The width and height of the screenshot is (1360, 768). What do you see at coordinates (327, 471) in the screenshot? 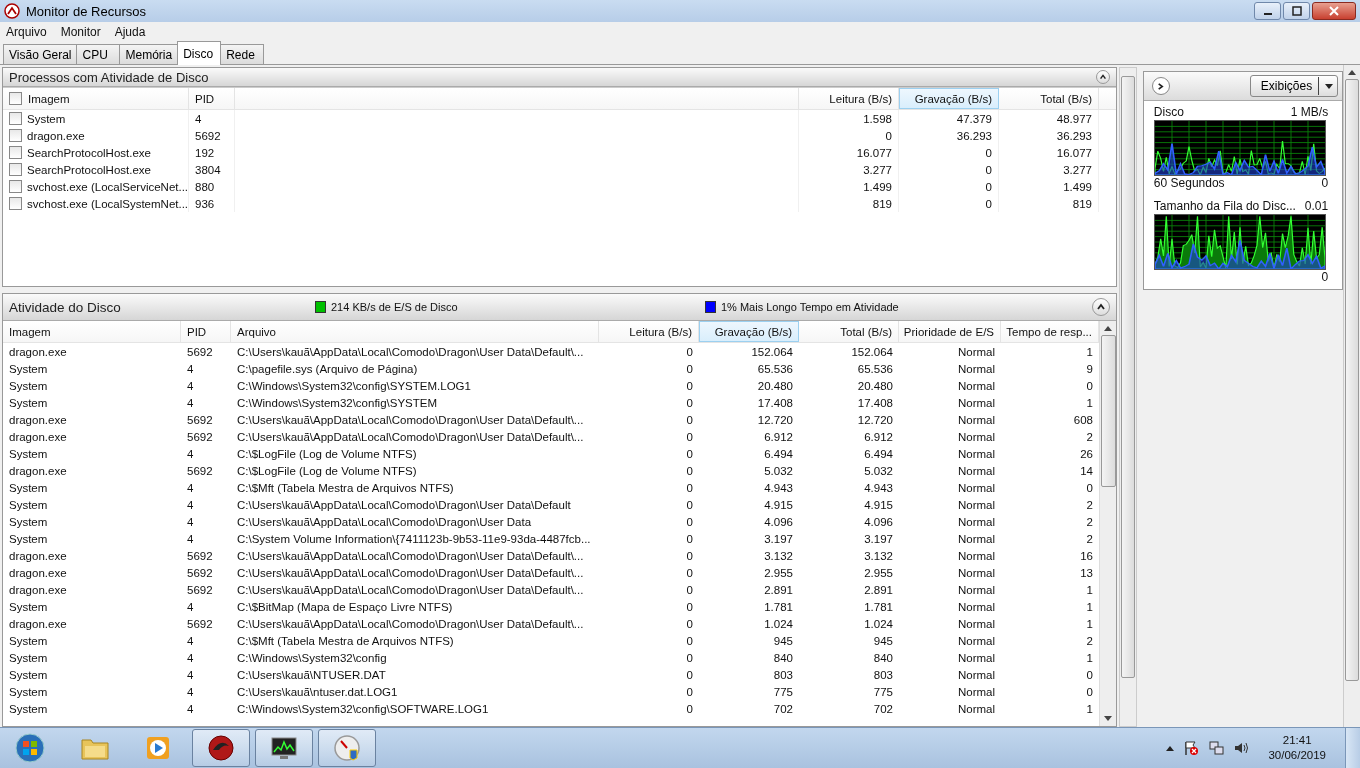
I see `table-cell-text: C:\$LogFile (Log de Volume NTFS)` at bounding box center [327, 471].